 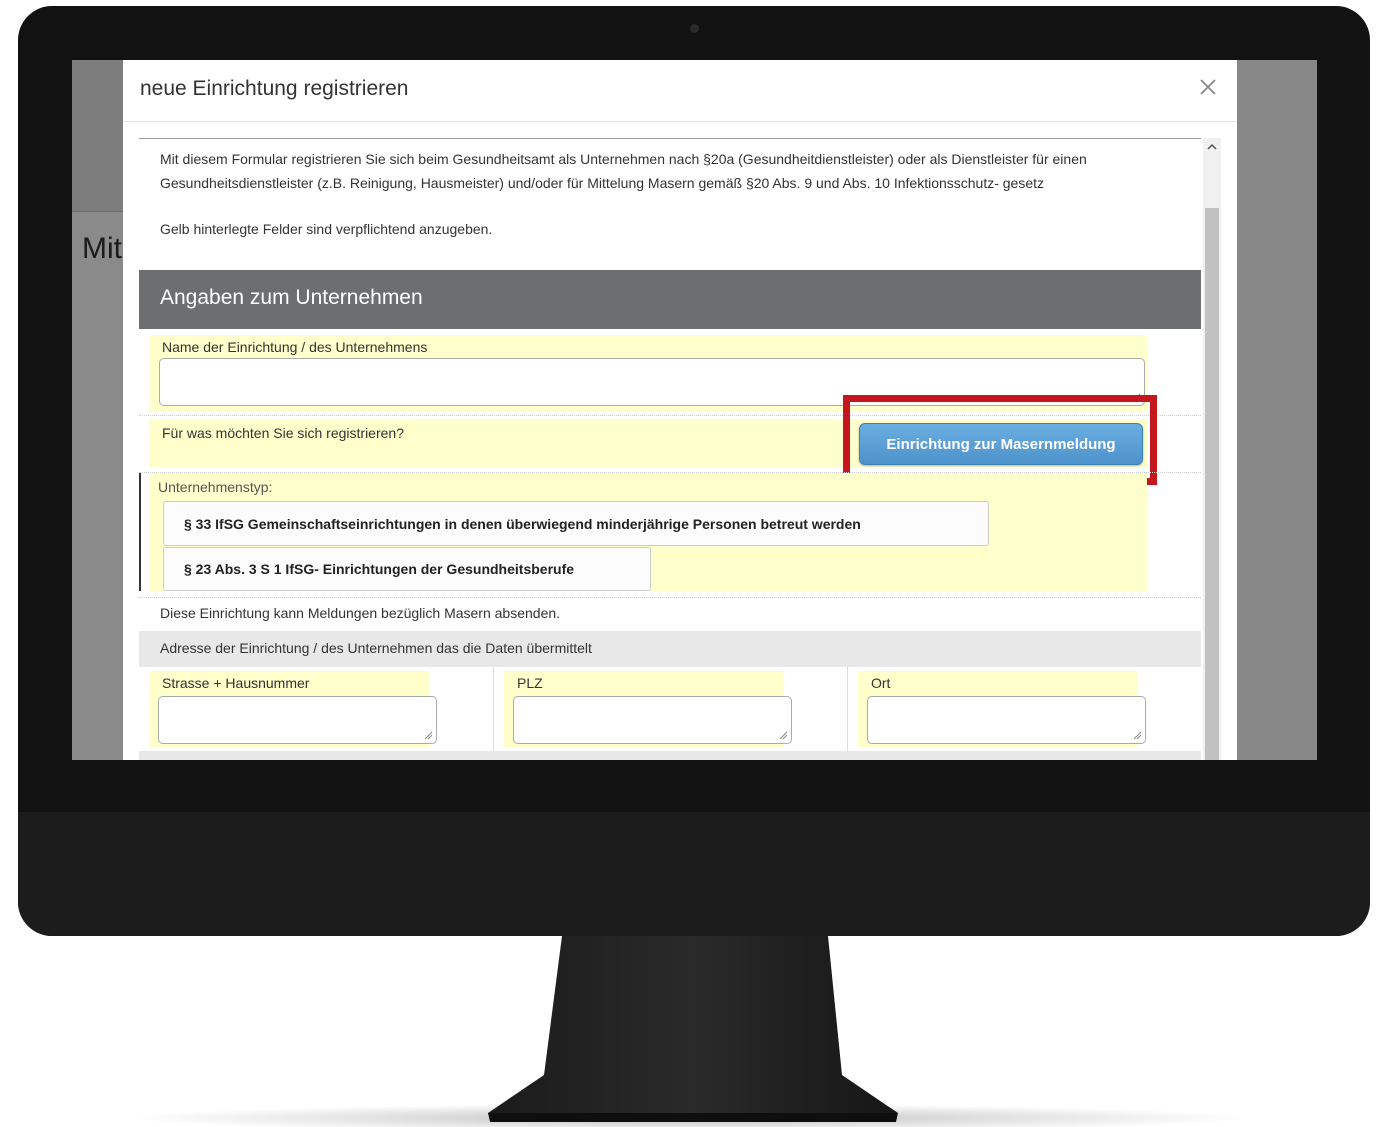 I want to click on zip-field-group: PLZ, so click(x=670, y=713).